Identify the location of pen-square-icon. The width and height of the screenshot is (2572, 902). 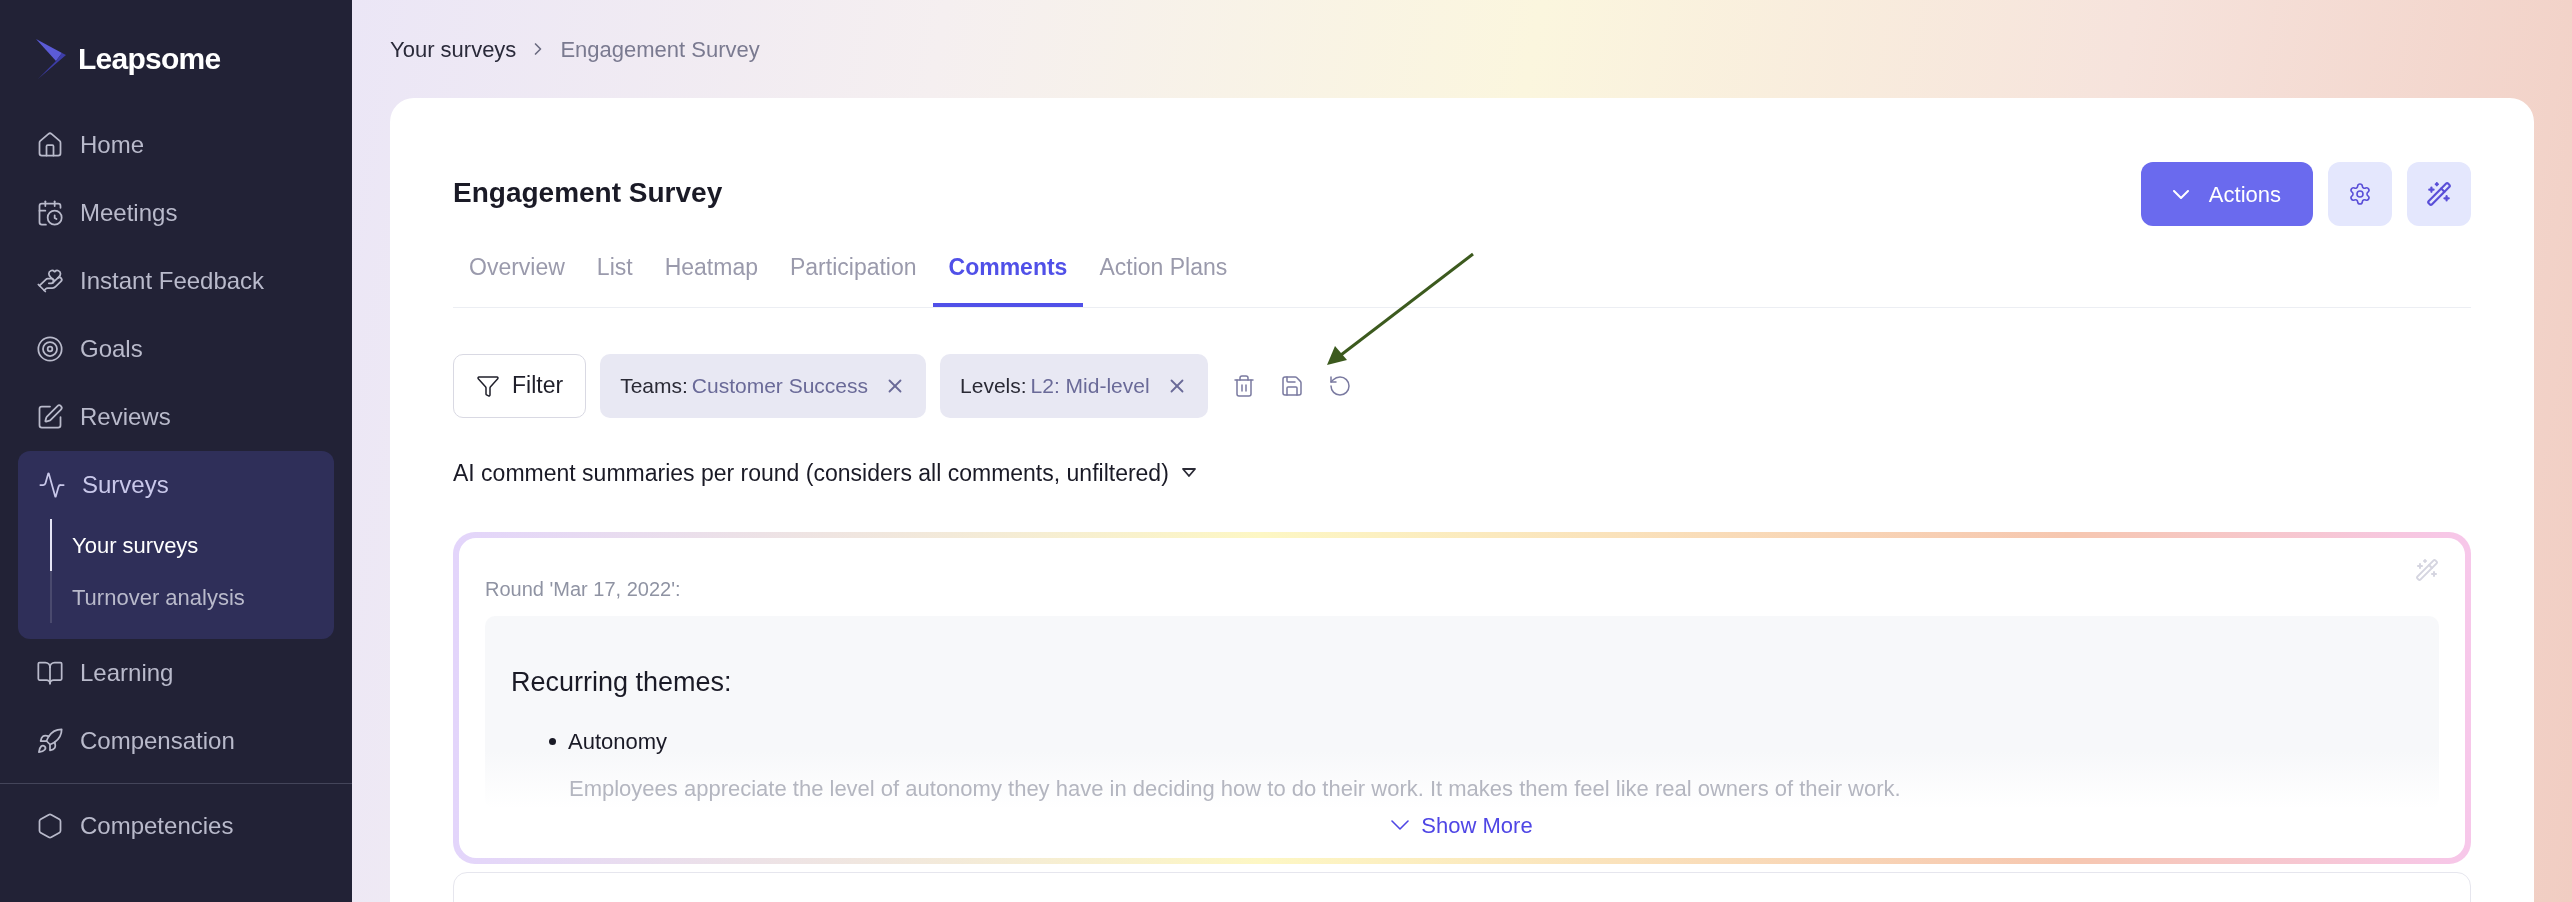
(50, 417).